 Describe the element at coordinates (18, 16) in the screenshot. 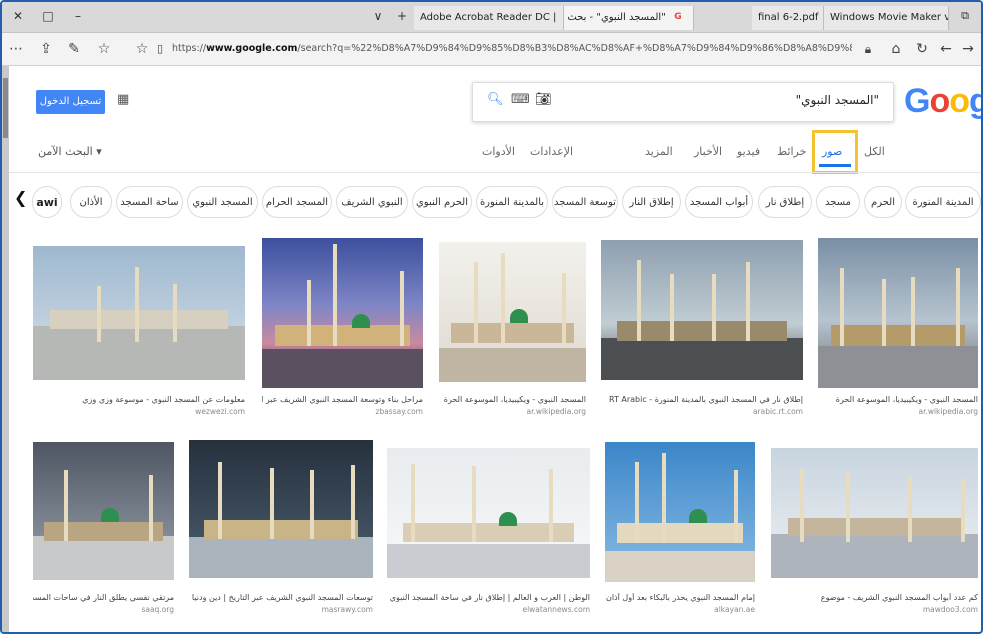

I see `close-window-icon: ✕` at that location.